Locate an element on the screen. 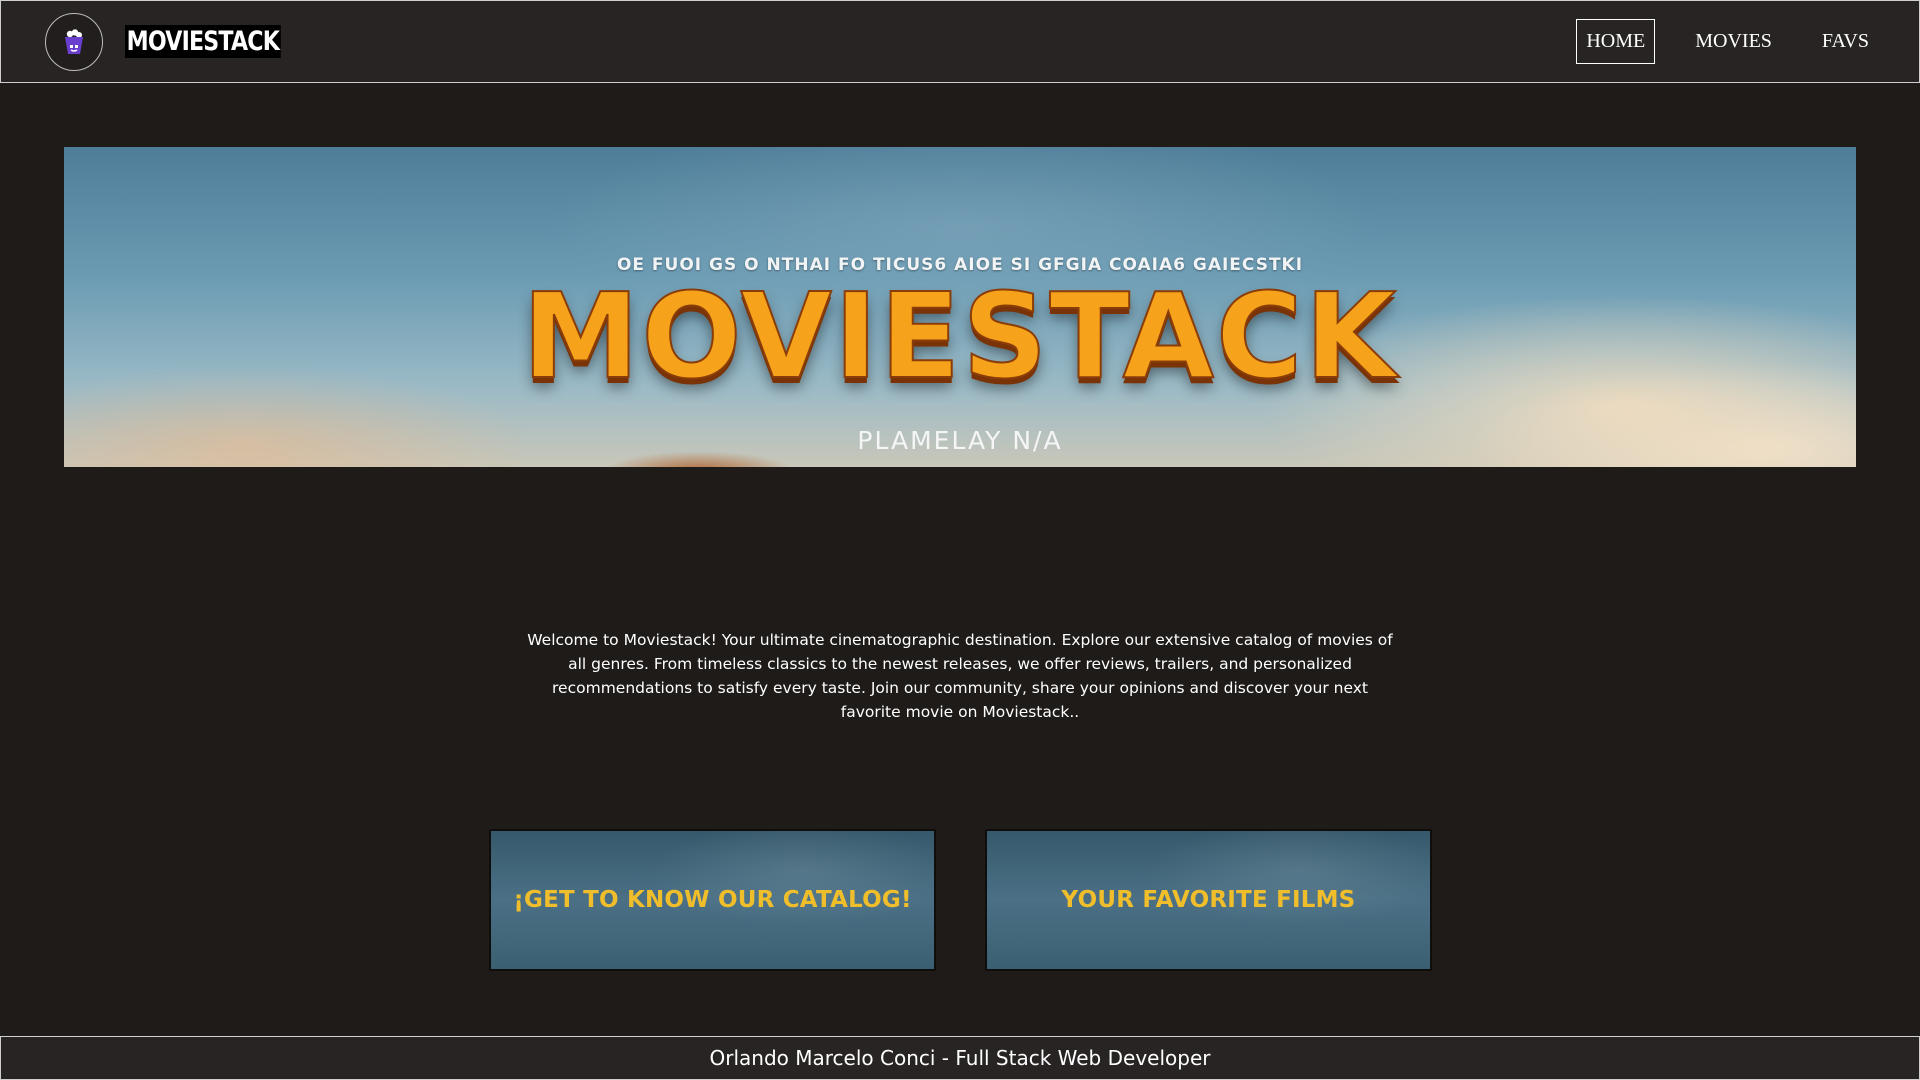 The width and height of the screenshot is (1920, 1080). brand: MOVIESTACK is located at coordinates (180, 41).